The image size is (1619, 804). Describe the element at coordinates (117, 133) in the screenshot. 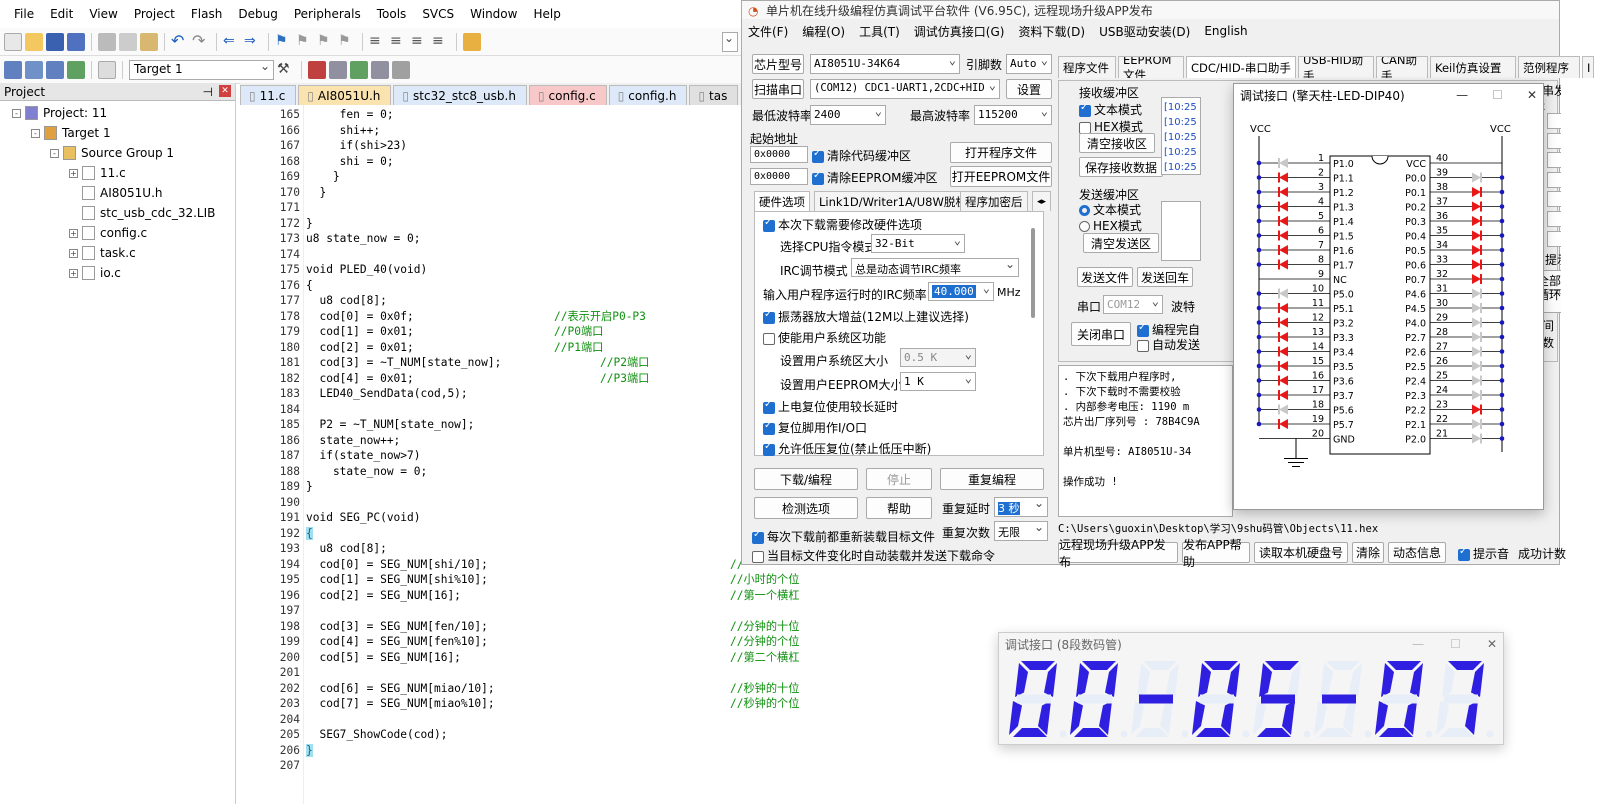

I see `tree-item: - Target 1` at that location.